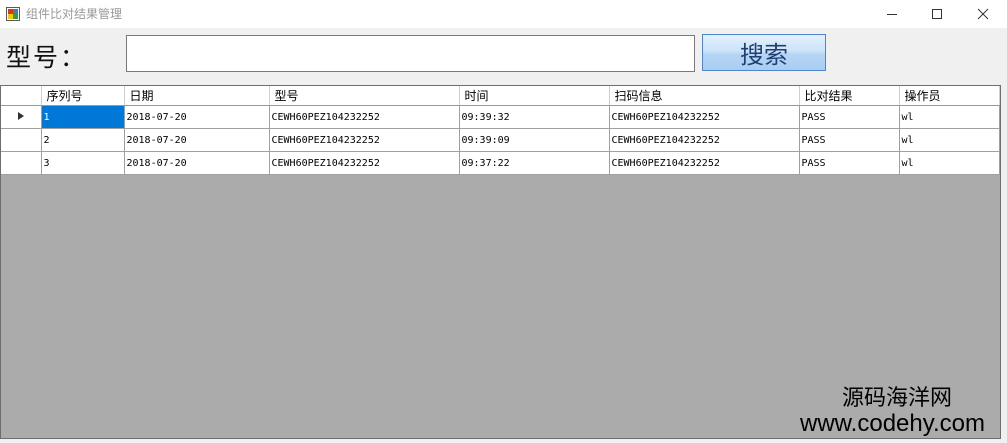 The width and height of the screenshot is (1007, 443). I want to click on search-button: 搜索, so click(764, 52).